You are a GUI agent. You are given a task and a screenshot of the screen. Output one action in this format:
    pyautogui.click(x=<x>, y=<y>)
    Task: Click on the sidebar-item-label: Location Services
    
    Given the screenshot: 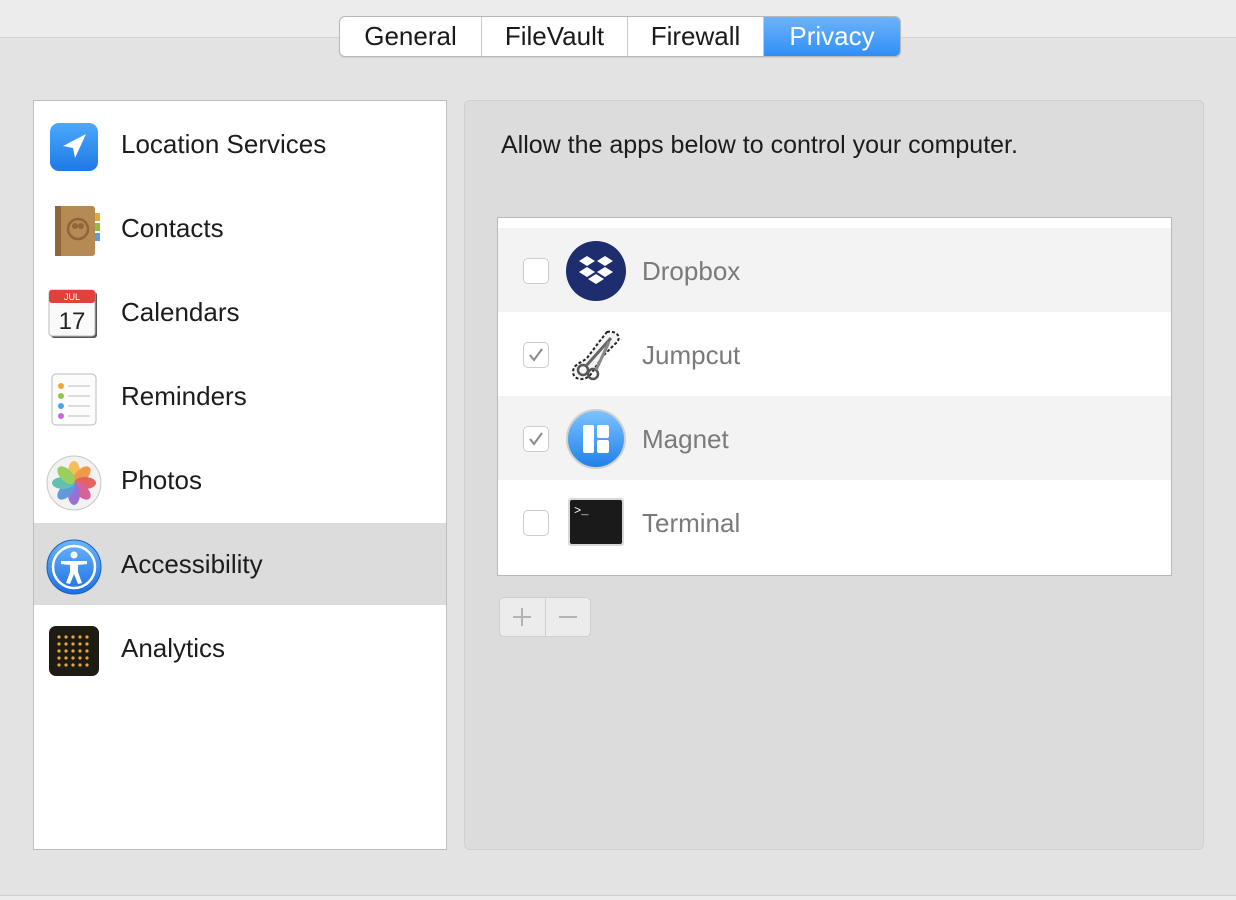 What is the action you would take?
    pyautogui.click(x=224, y=143)
    